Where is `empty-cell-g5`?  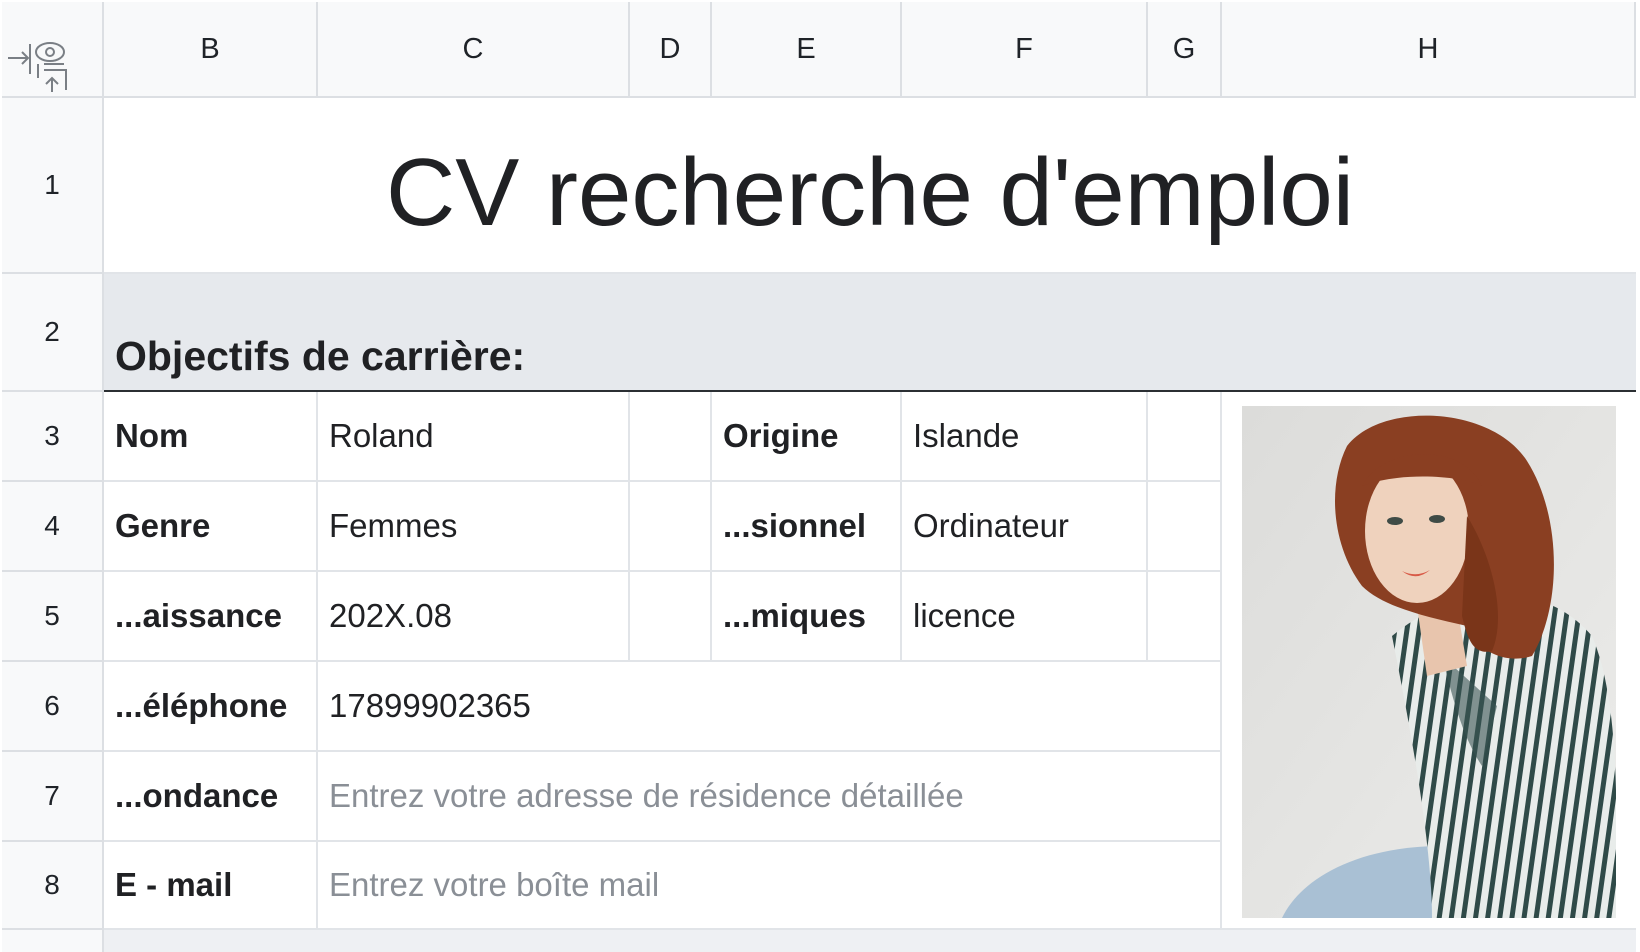
empty-cell-g5 is located at coordinates (1185, 617).